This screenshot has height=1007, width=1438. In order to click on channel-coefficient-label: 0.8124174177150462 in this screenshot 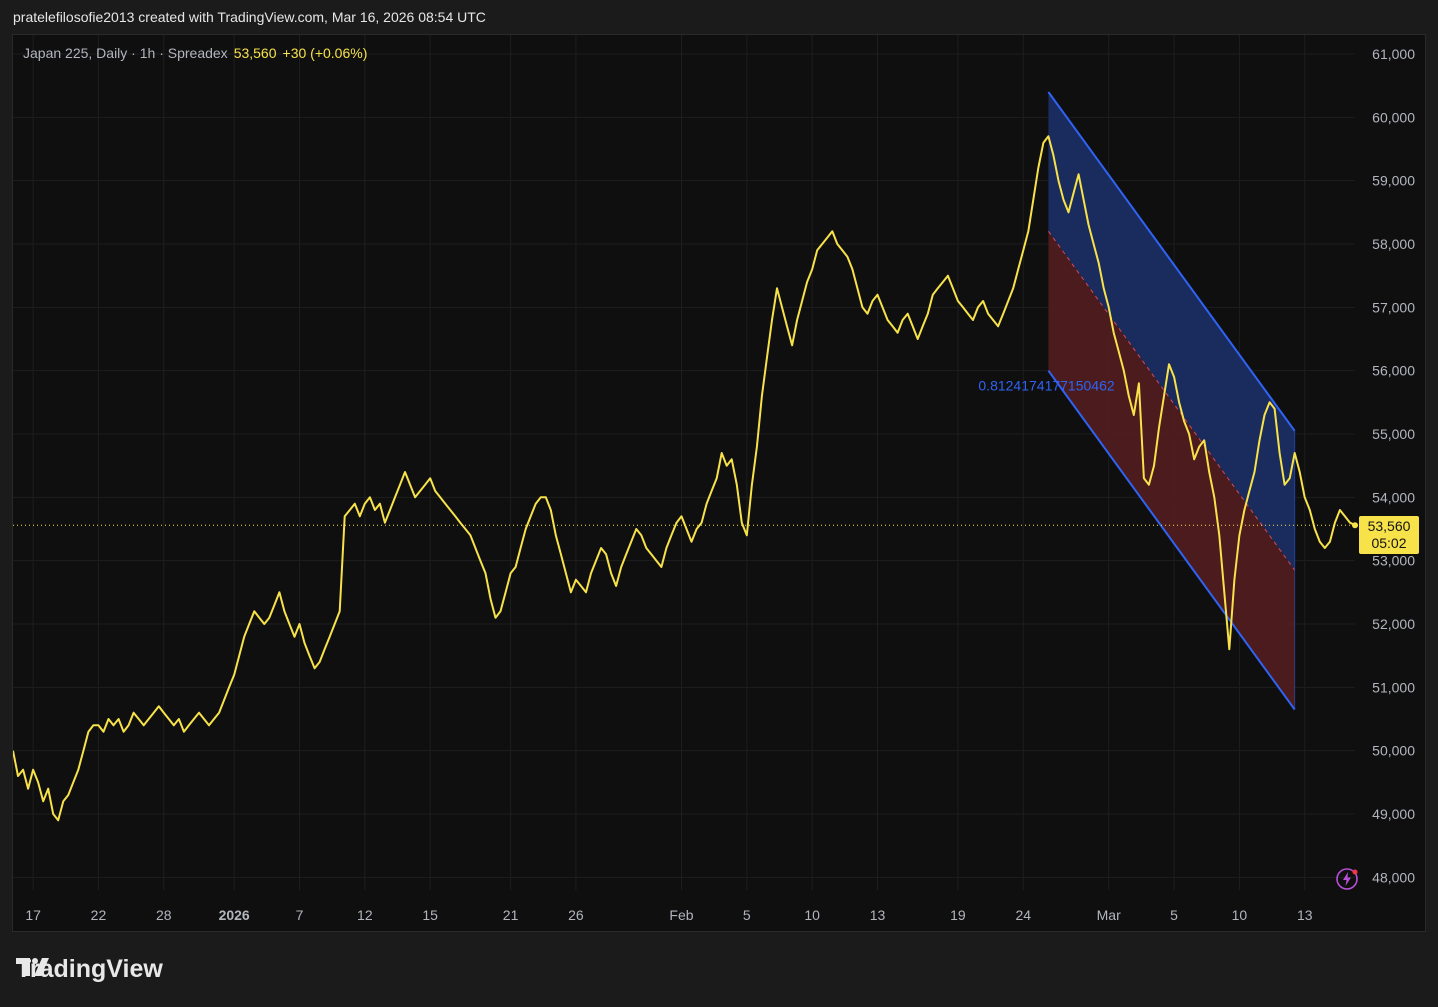, I will do `click(1046, 386)`.